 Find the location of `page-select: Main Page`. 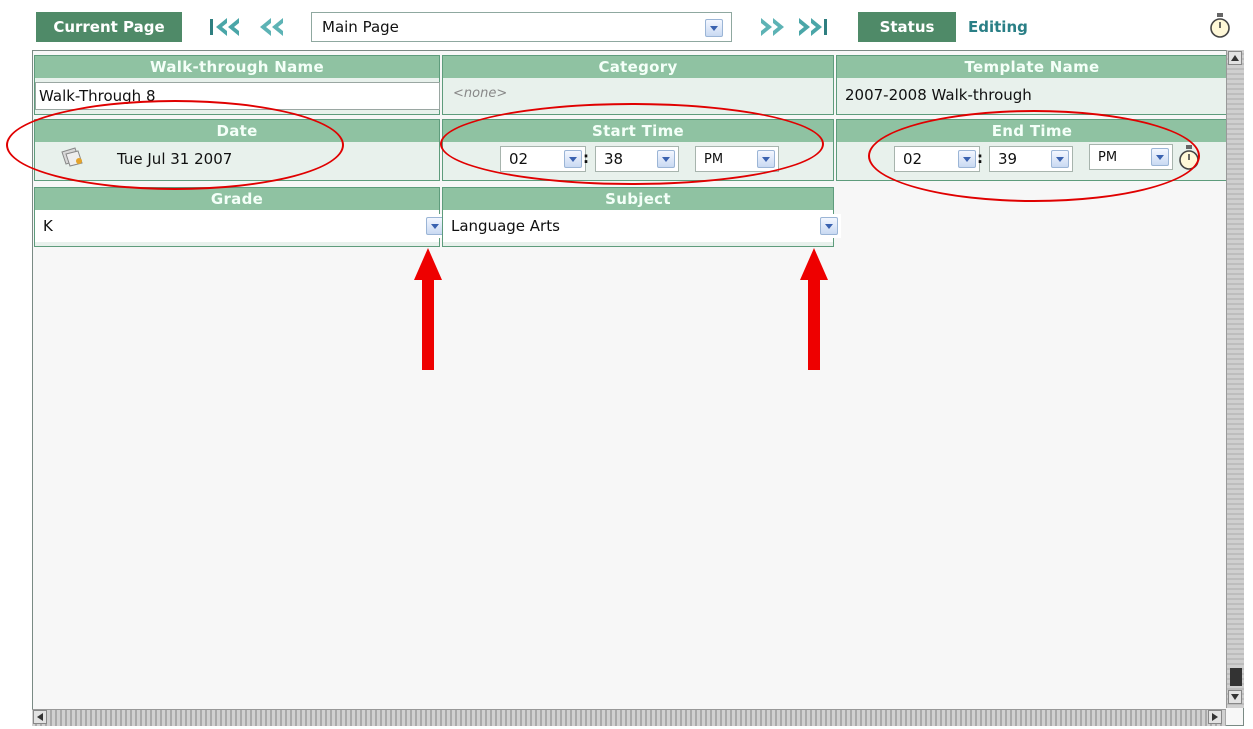

page-select: Main Page is located at coordinates (521, 27).